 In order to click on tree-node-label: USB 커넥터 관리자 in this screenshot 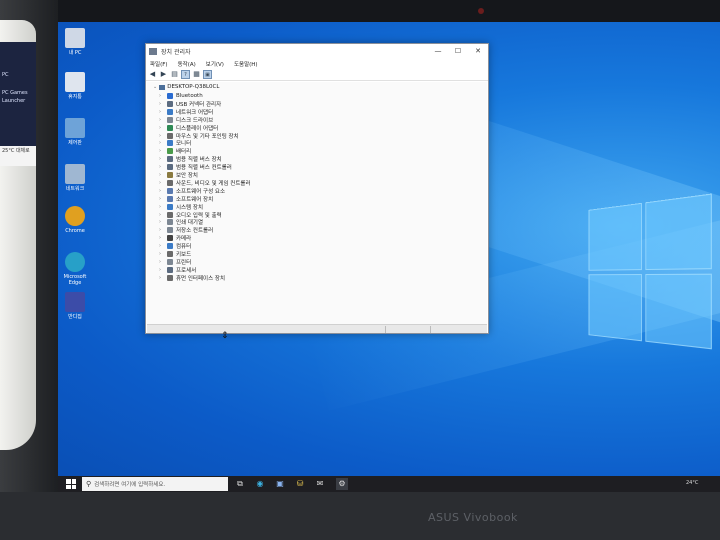, I will do `click(198, 104)`.